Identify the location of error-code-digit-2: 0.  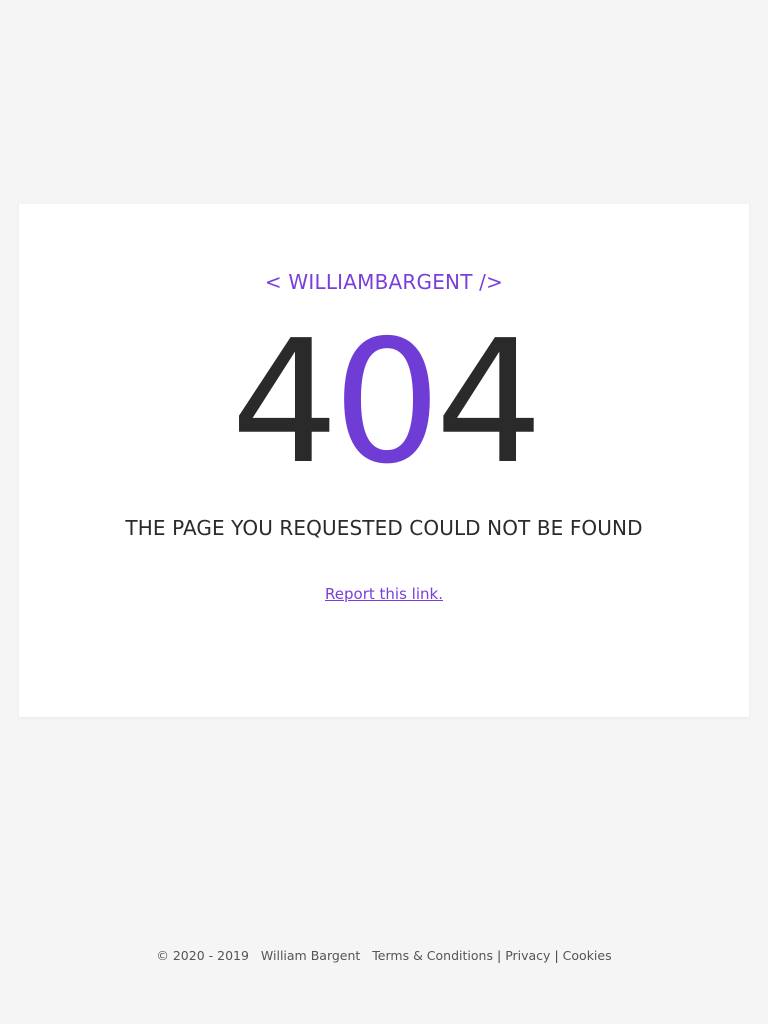
(386, 403).